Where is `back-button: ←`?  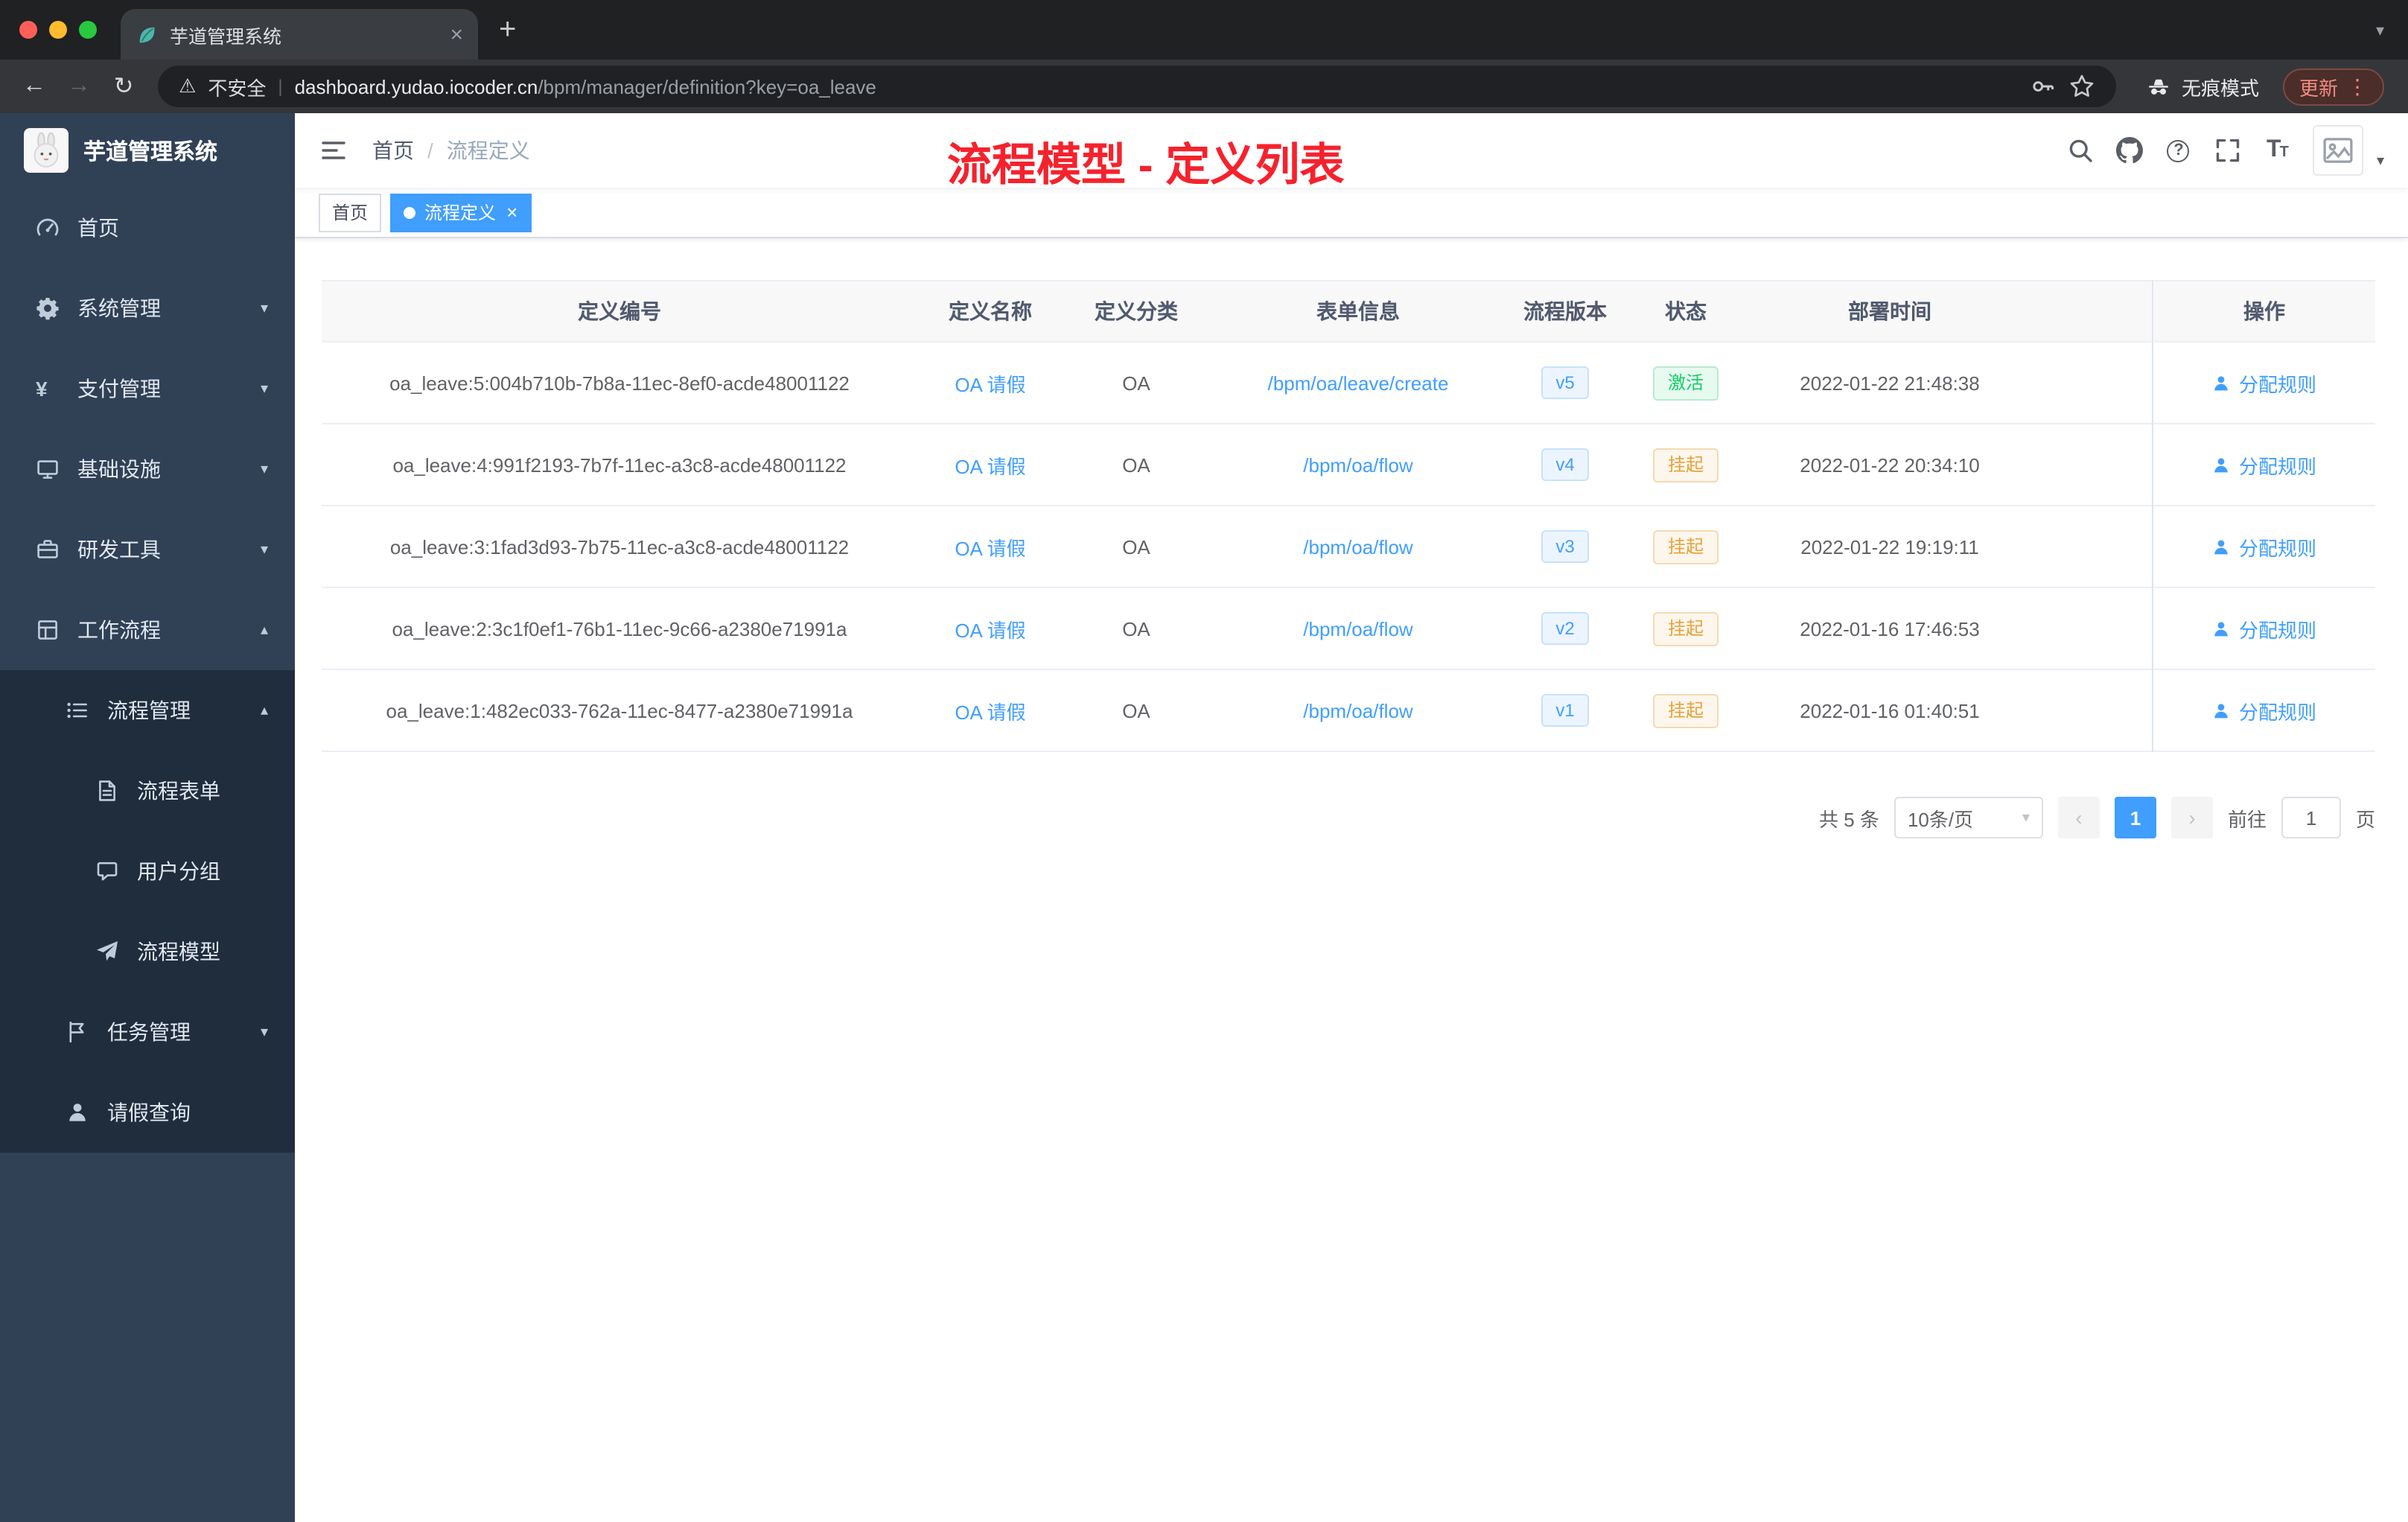
back-button: ← is located at coordinates (34, 86).